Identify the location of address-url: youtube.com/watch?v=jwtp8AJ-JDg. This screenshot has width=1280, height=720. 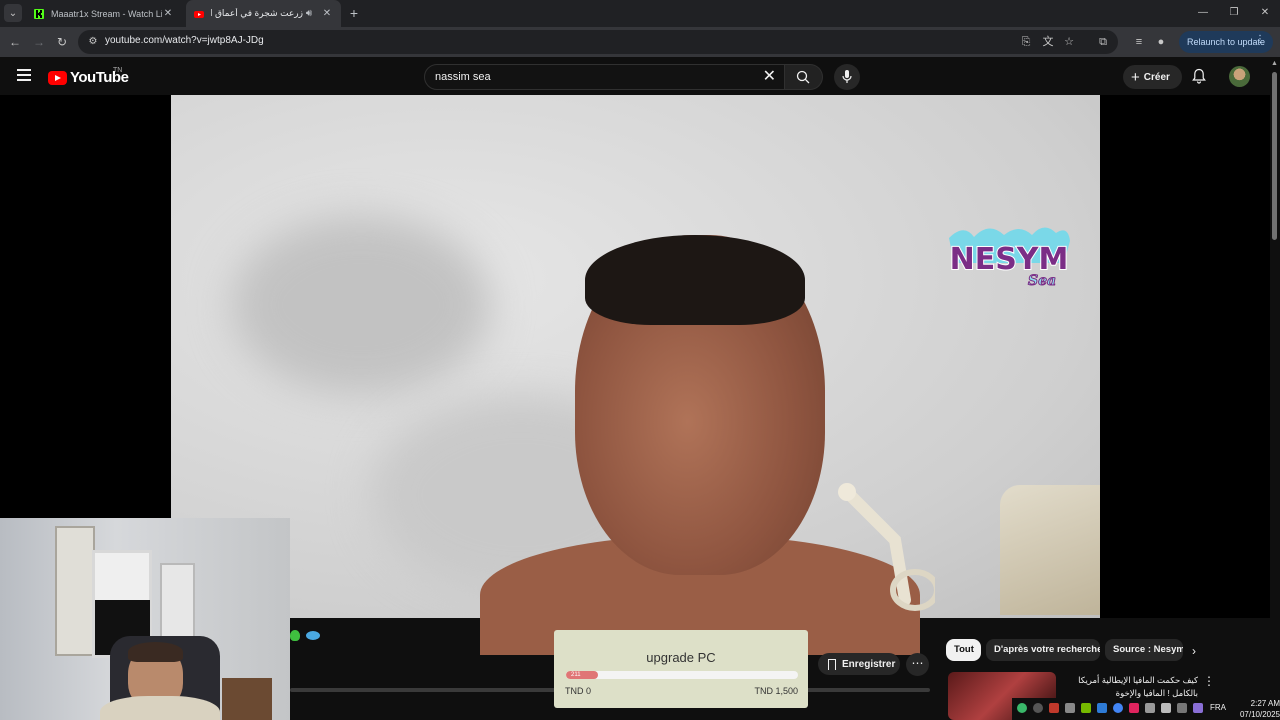
(184, 40).